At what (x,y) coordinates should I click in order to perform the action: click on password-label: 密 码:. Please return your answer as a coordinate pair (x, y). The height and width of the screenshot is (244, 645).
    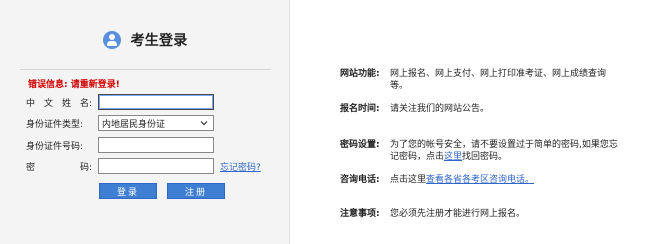
    Looking at the image, I should click on (59, 166).